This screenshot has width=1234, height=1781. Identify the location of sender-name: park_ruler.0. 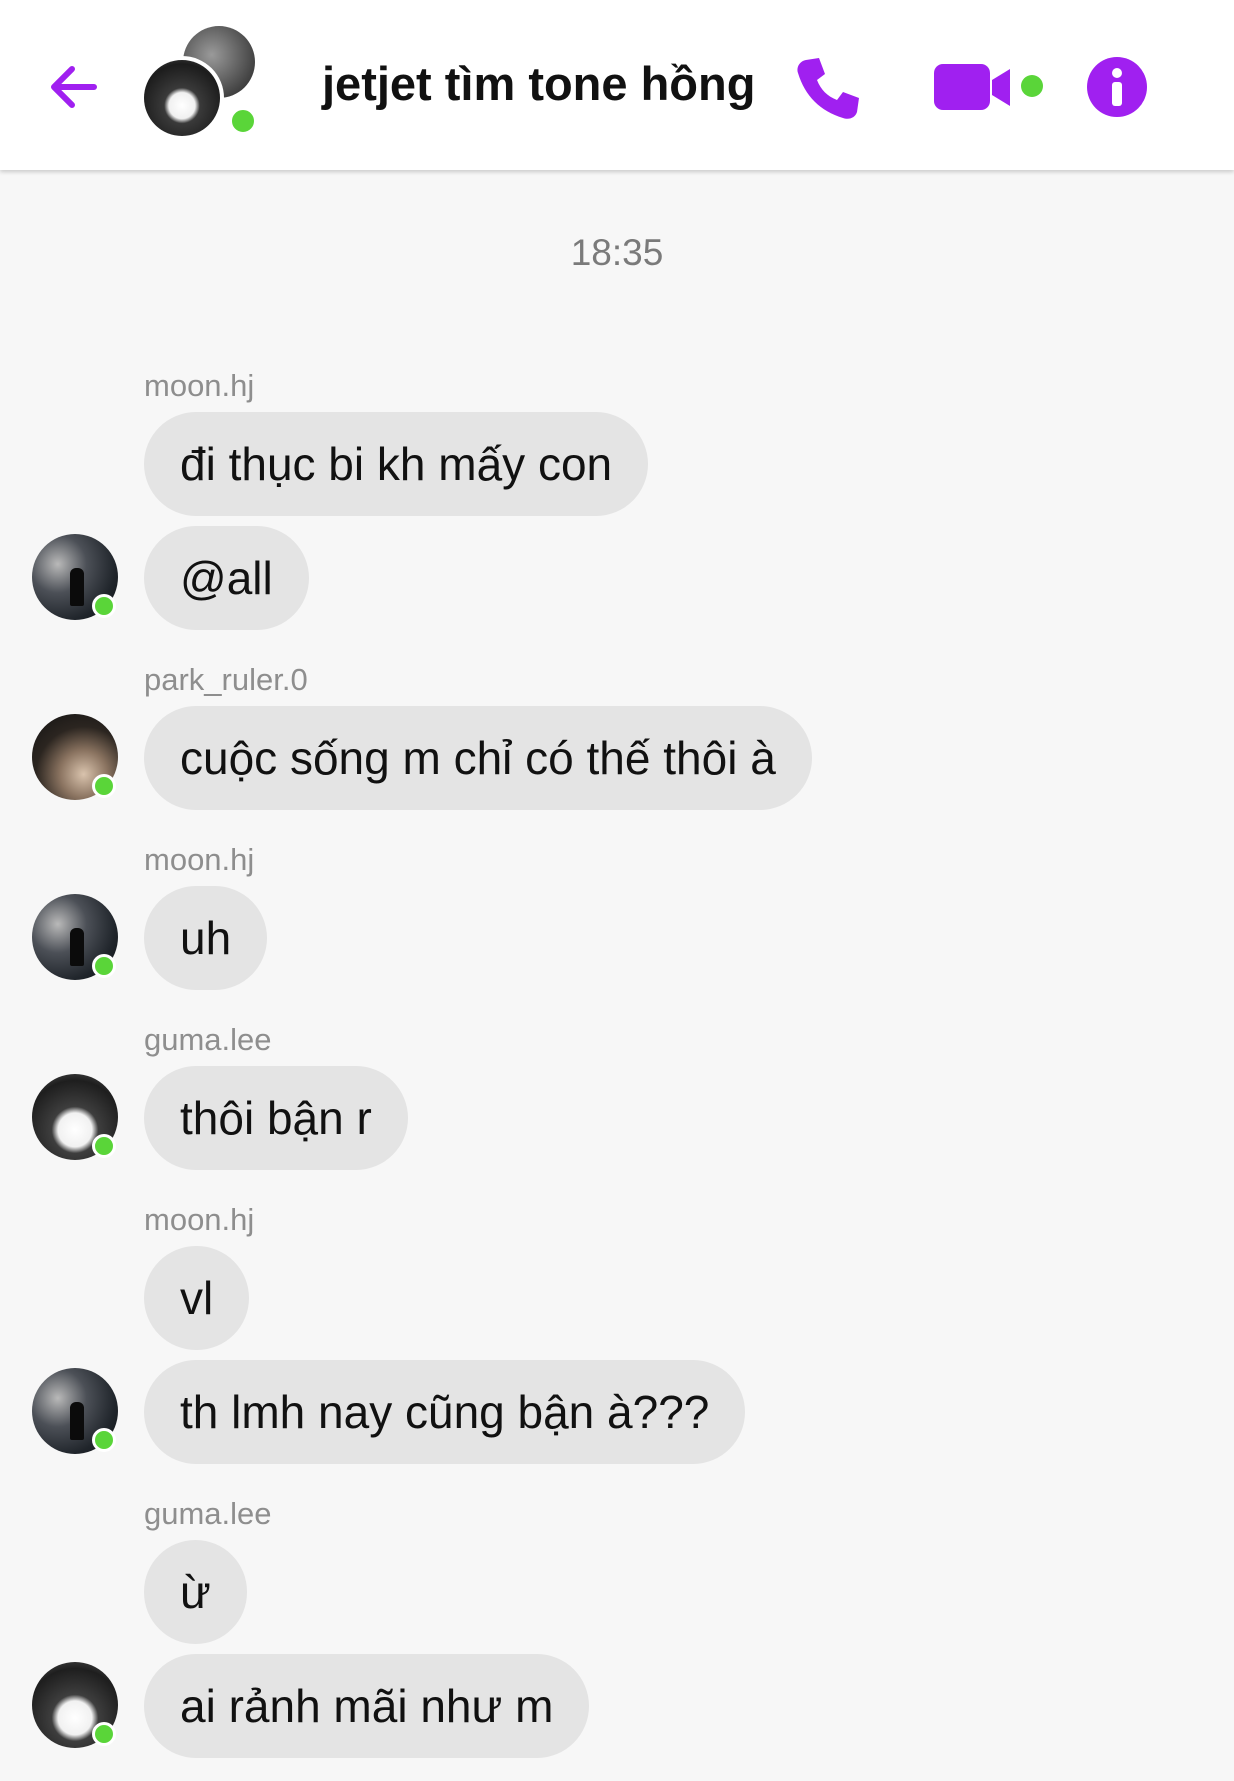
(226, 679).